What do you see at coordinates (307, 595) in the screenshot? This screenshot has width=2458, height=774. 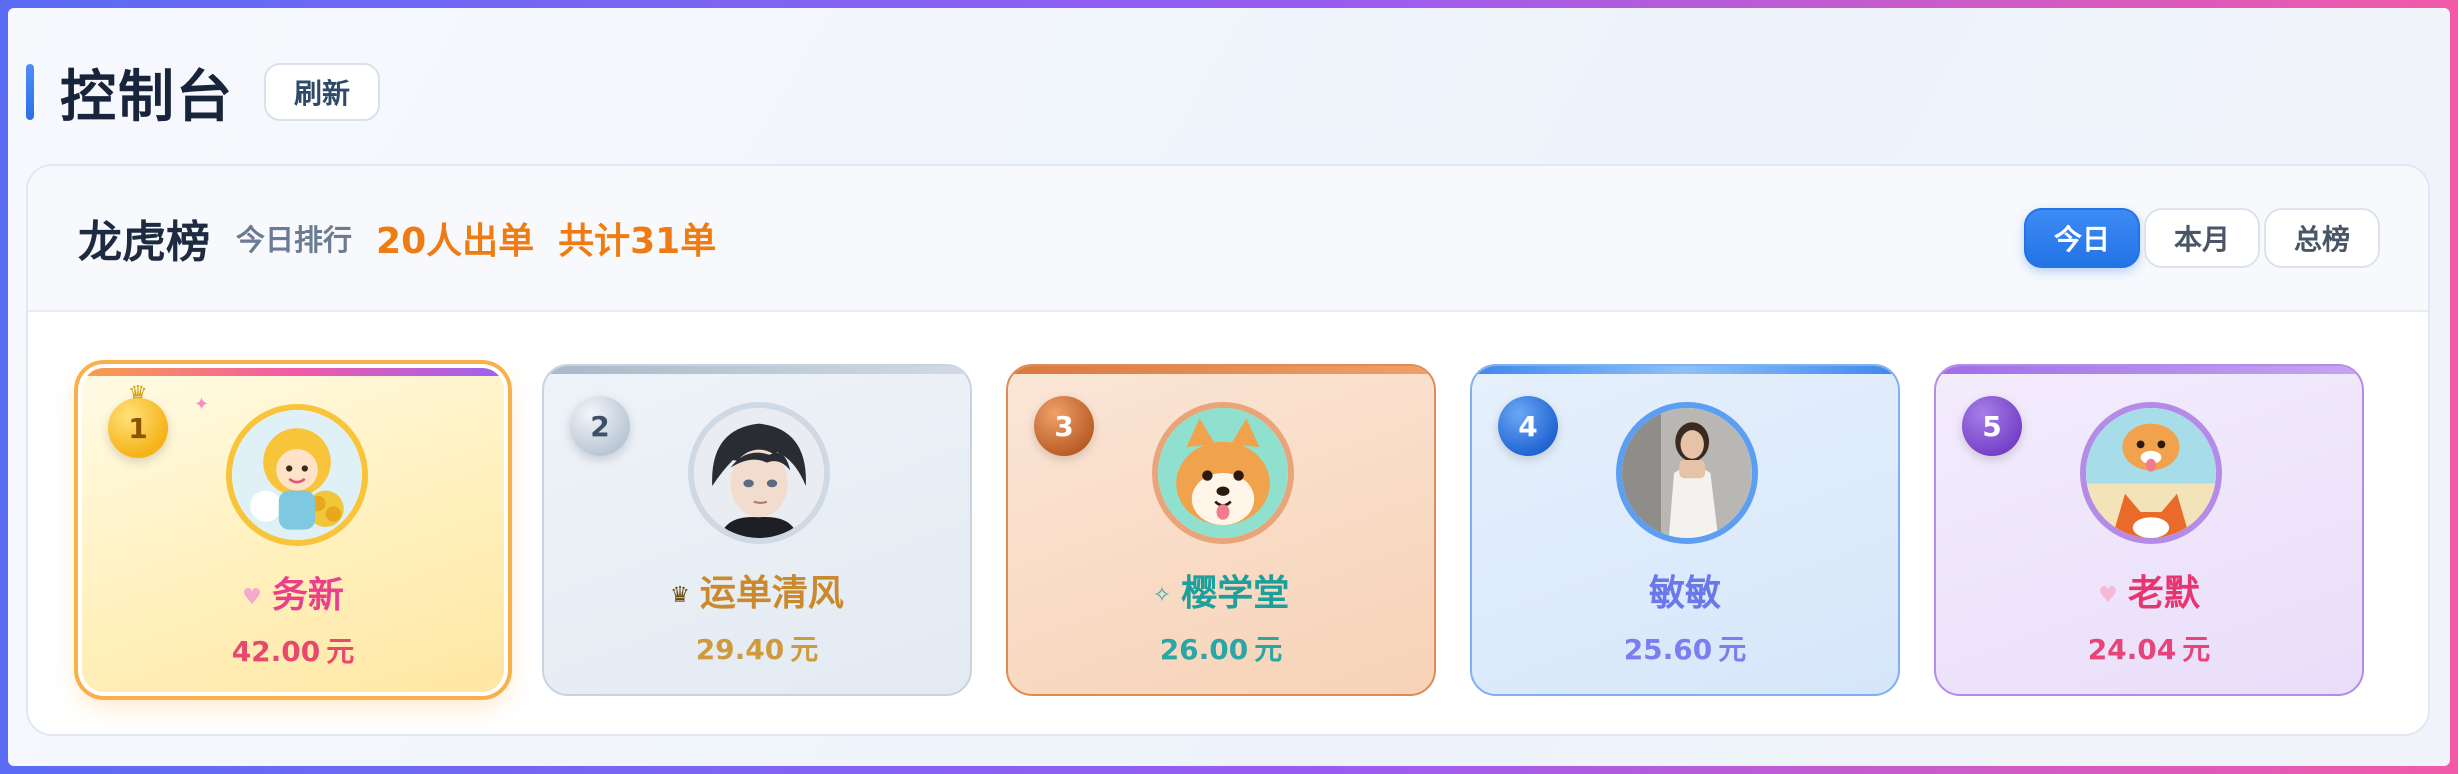 I see `user-name-text: 务新` at bounding box center [307, 595].